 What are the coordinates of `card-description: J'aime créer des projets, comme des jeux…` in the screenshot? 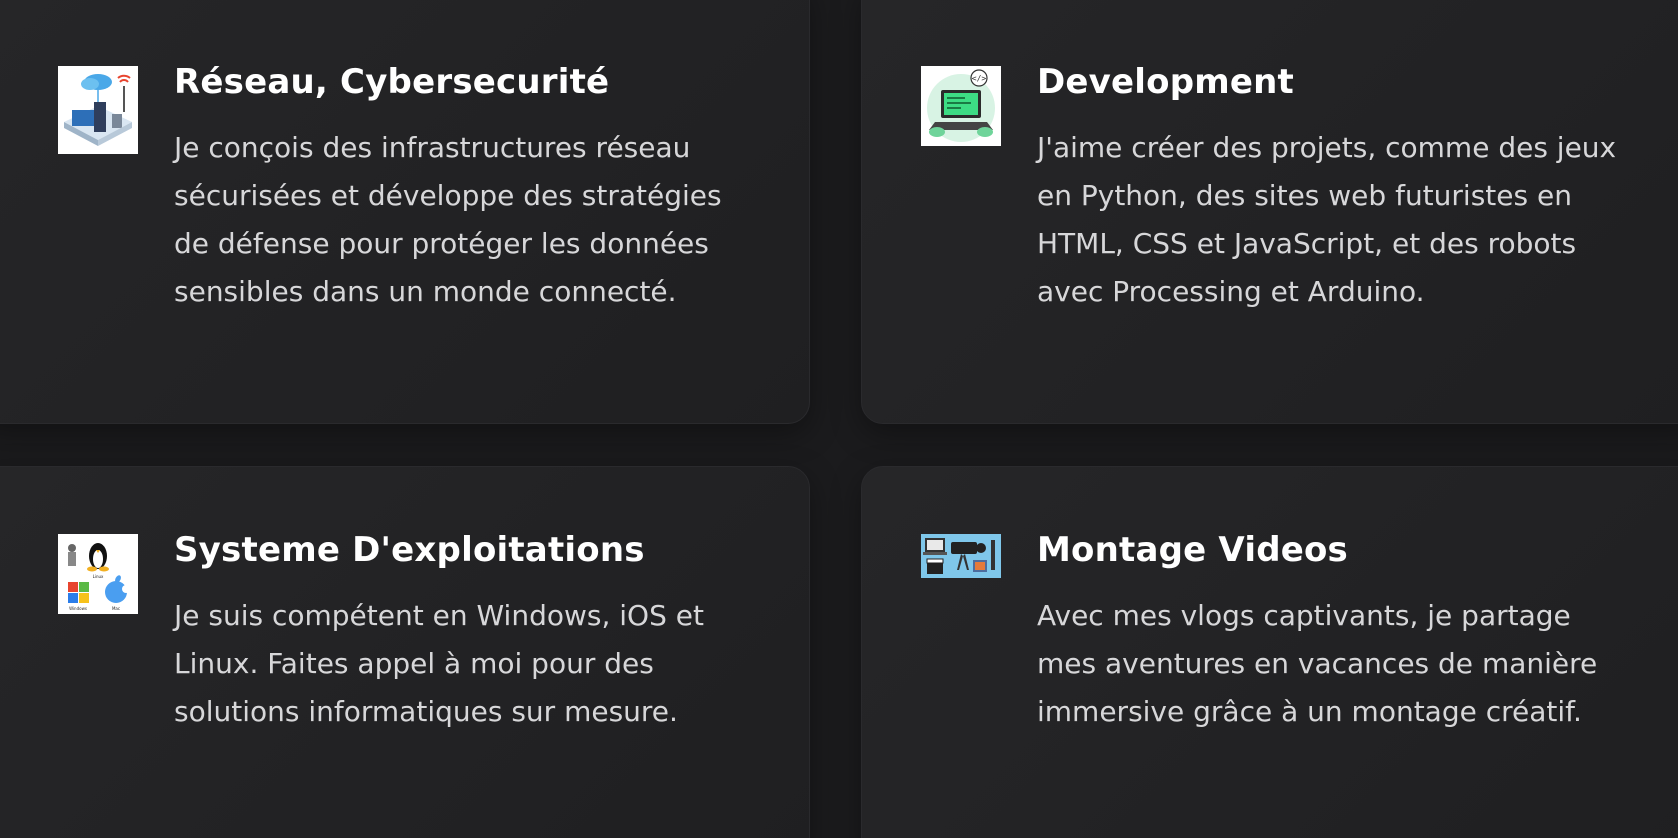 It's located at (1327, 219).